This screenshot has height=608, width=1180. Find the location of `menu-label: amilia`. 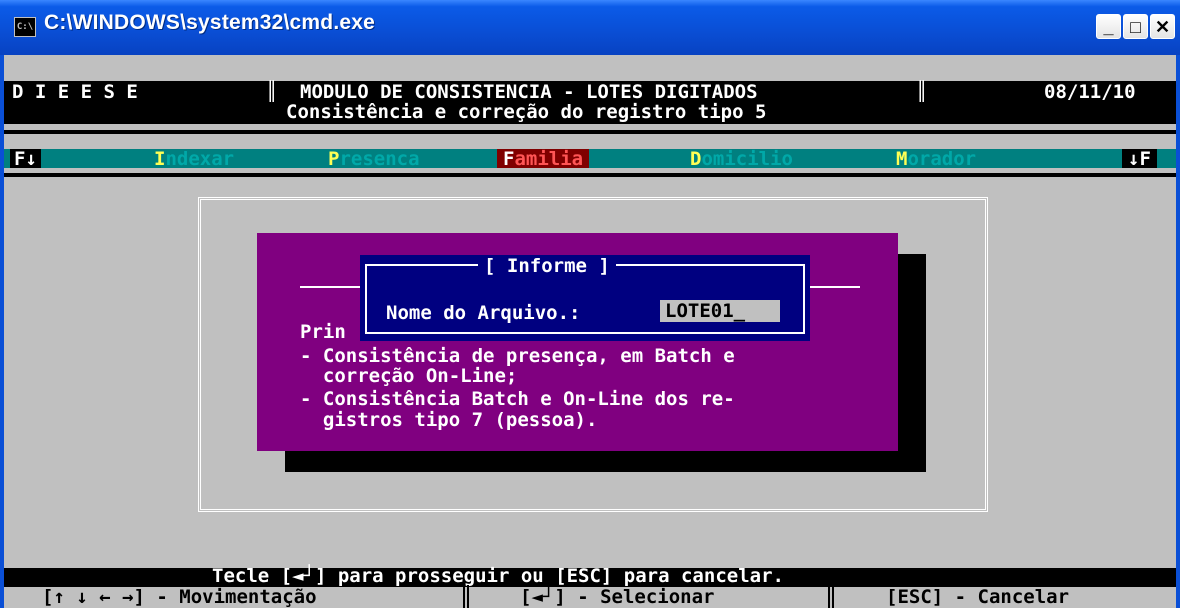

menu-label: amilia is located at coordinates (549, 159).